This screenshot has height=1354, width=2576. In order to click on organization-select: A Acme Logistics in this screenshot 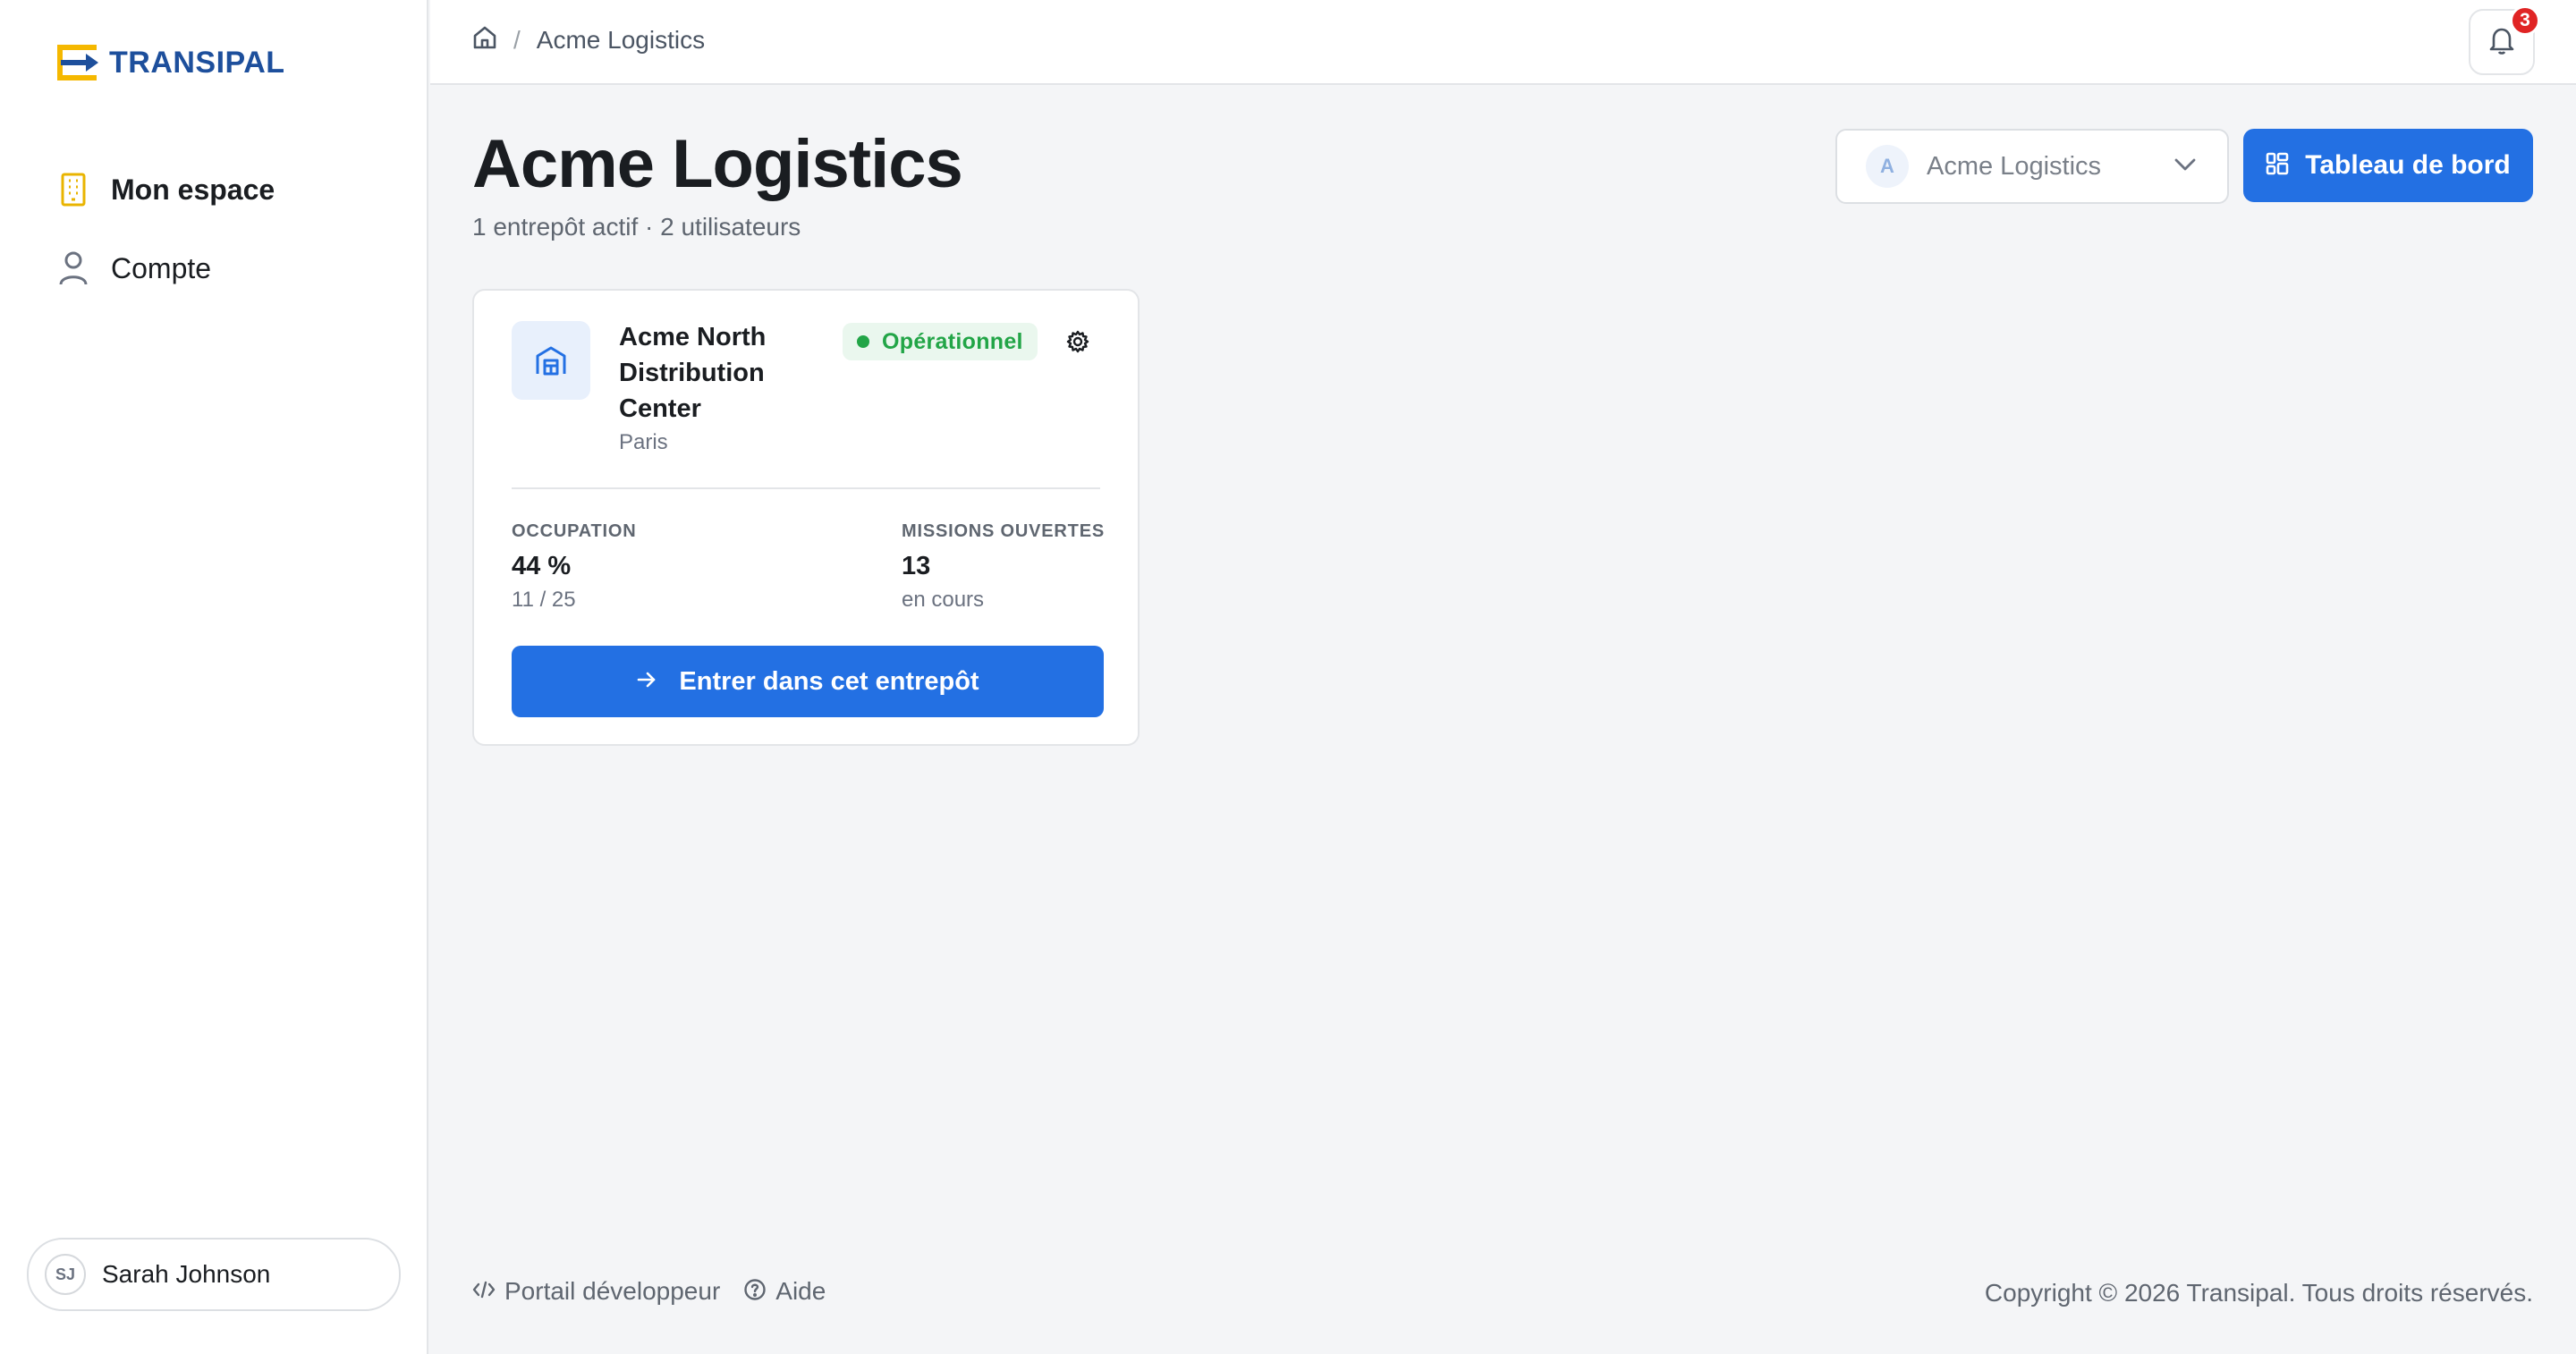, I will do `click(2032, 166)`.